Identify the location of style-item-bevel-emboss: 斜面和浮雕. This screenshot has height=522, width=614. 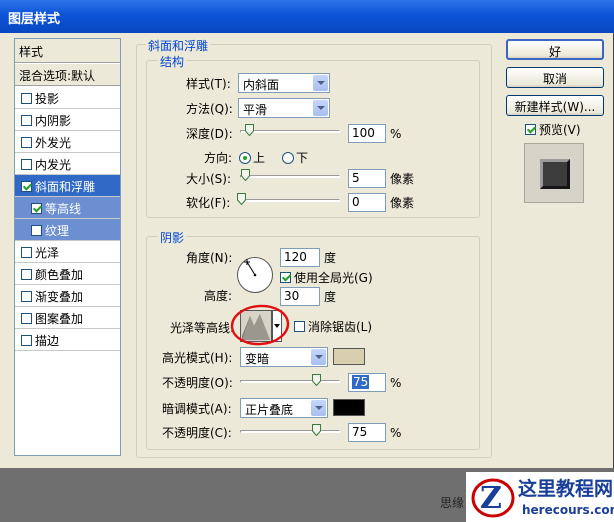
(67, 186).